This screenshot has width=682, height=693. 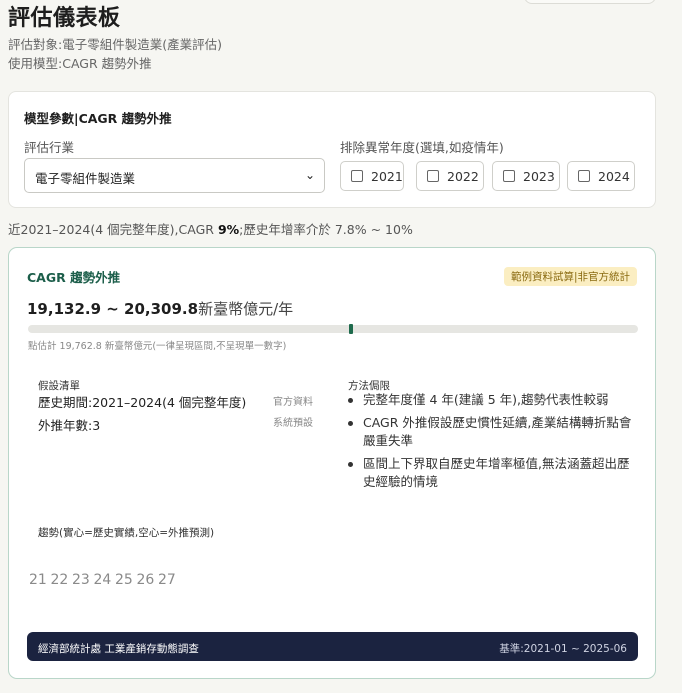 I want to click on range-high: 20,309.8, so click(x=161, y=309).